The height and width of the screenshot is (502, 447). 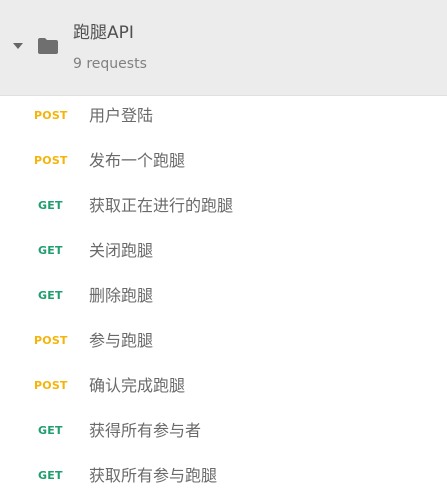 I want to click on request-name: 获取正在进行的跑腿, so click(x=161, y=205).